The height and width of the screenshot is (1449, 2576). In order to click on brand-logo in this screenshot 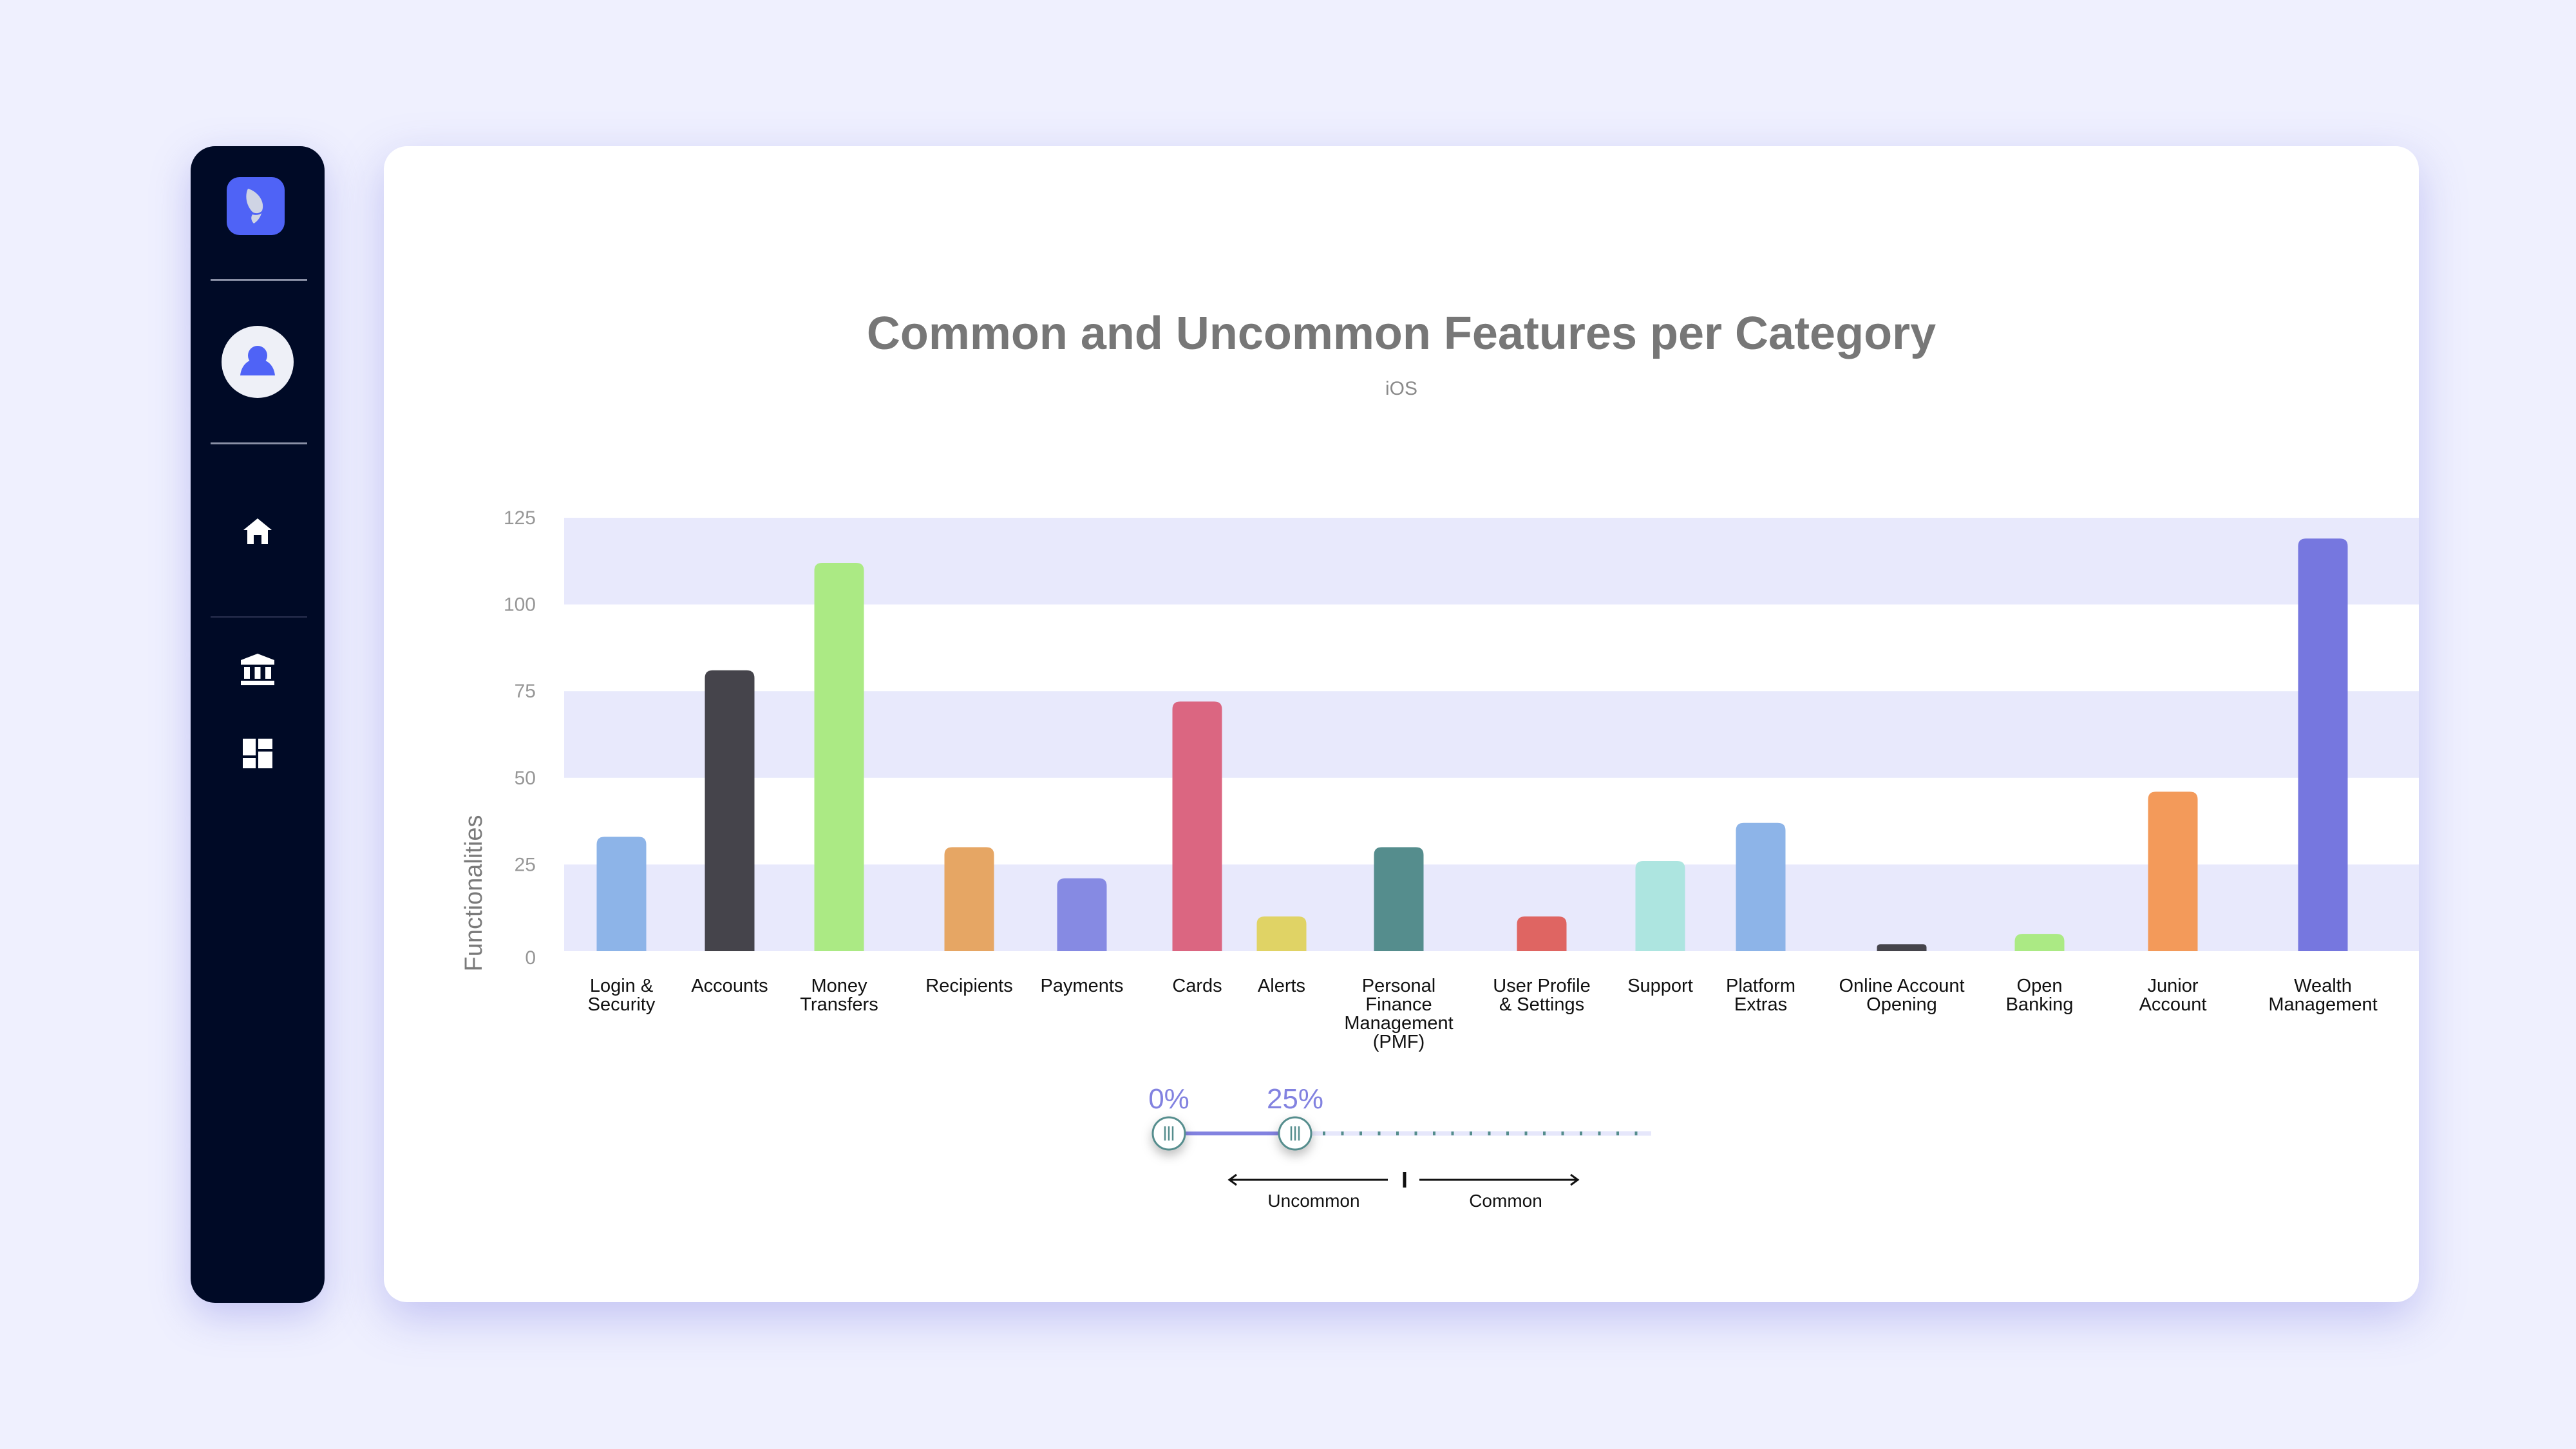, I will do `click(256, 206)`.